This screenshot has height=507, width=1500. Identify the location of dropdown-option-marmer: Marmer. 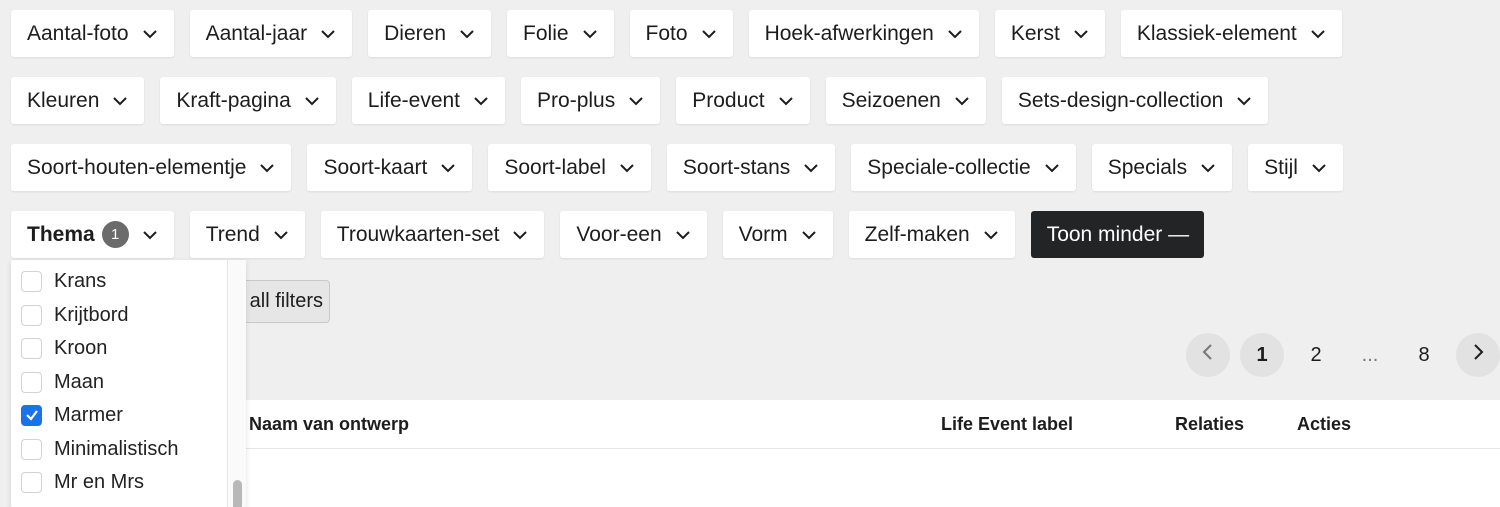
(72, 415).